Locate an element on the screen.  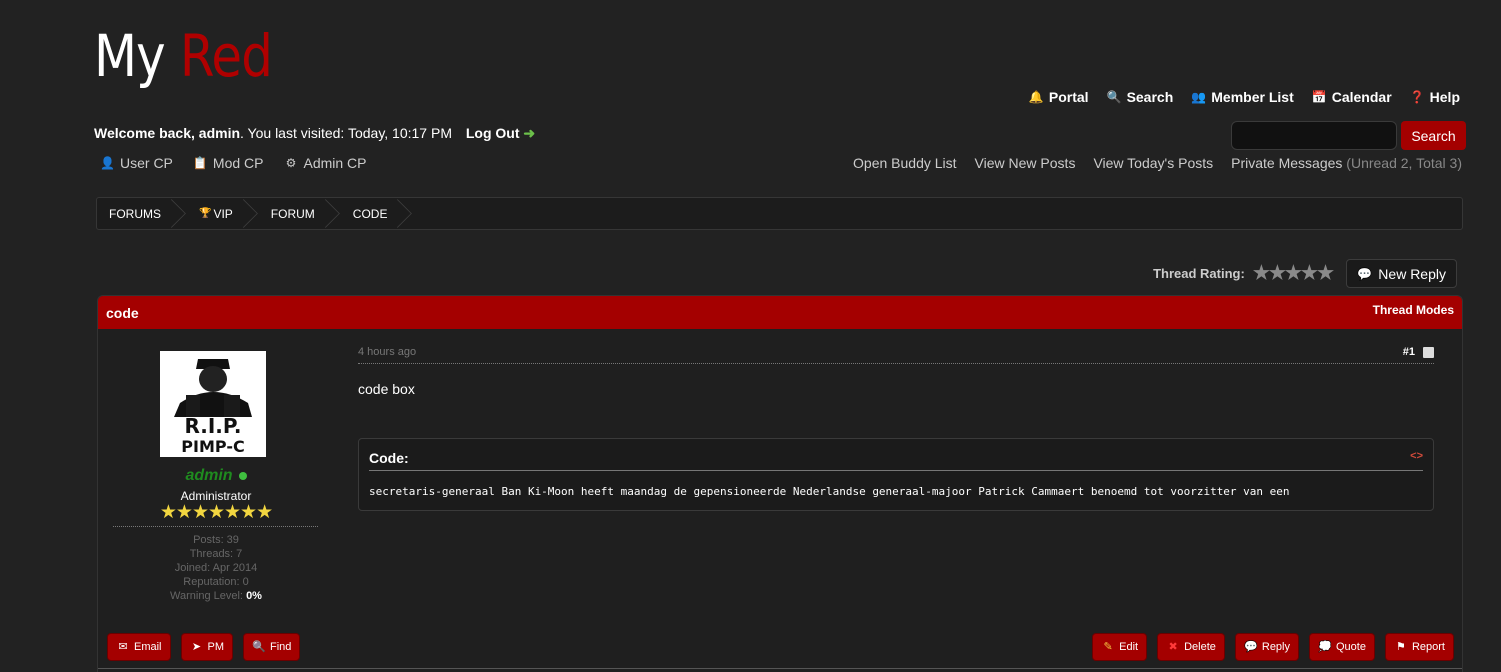
nav-calendar: 📅 Calendar is located at coordinates (1352, 97).